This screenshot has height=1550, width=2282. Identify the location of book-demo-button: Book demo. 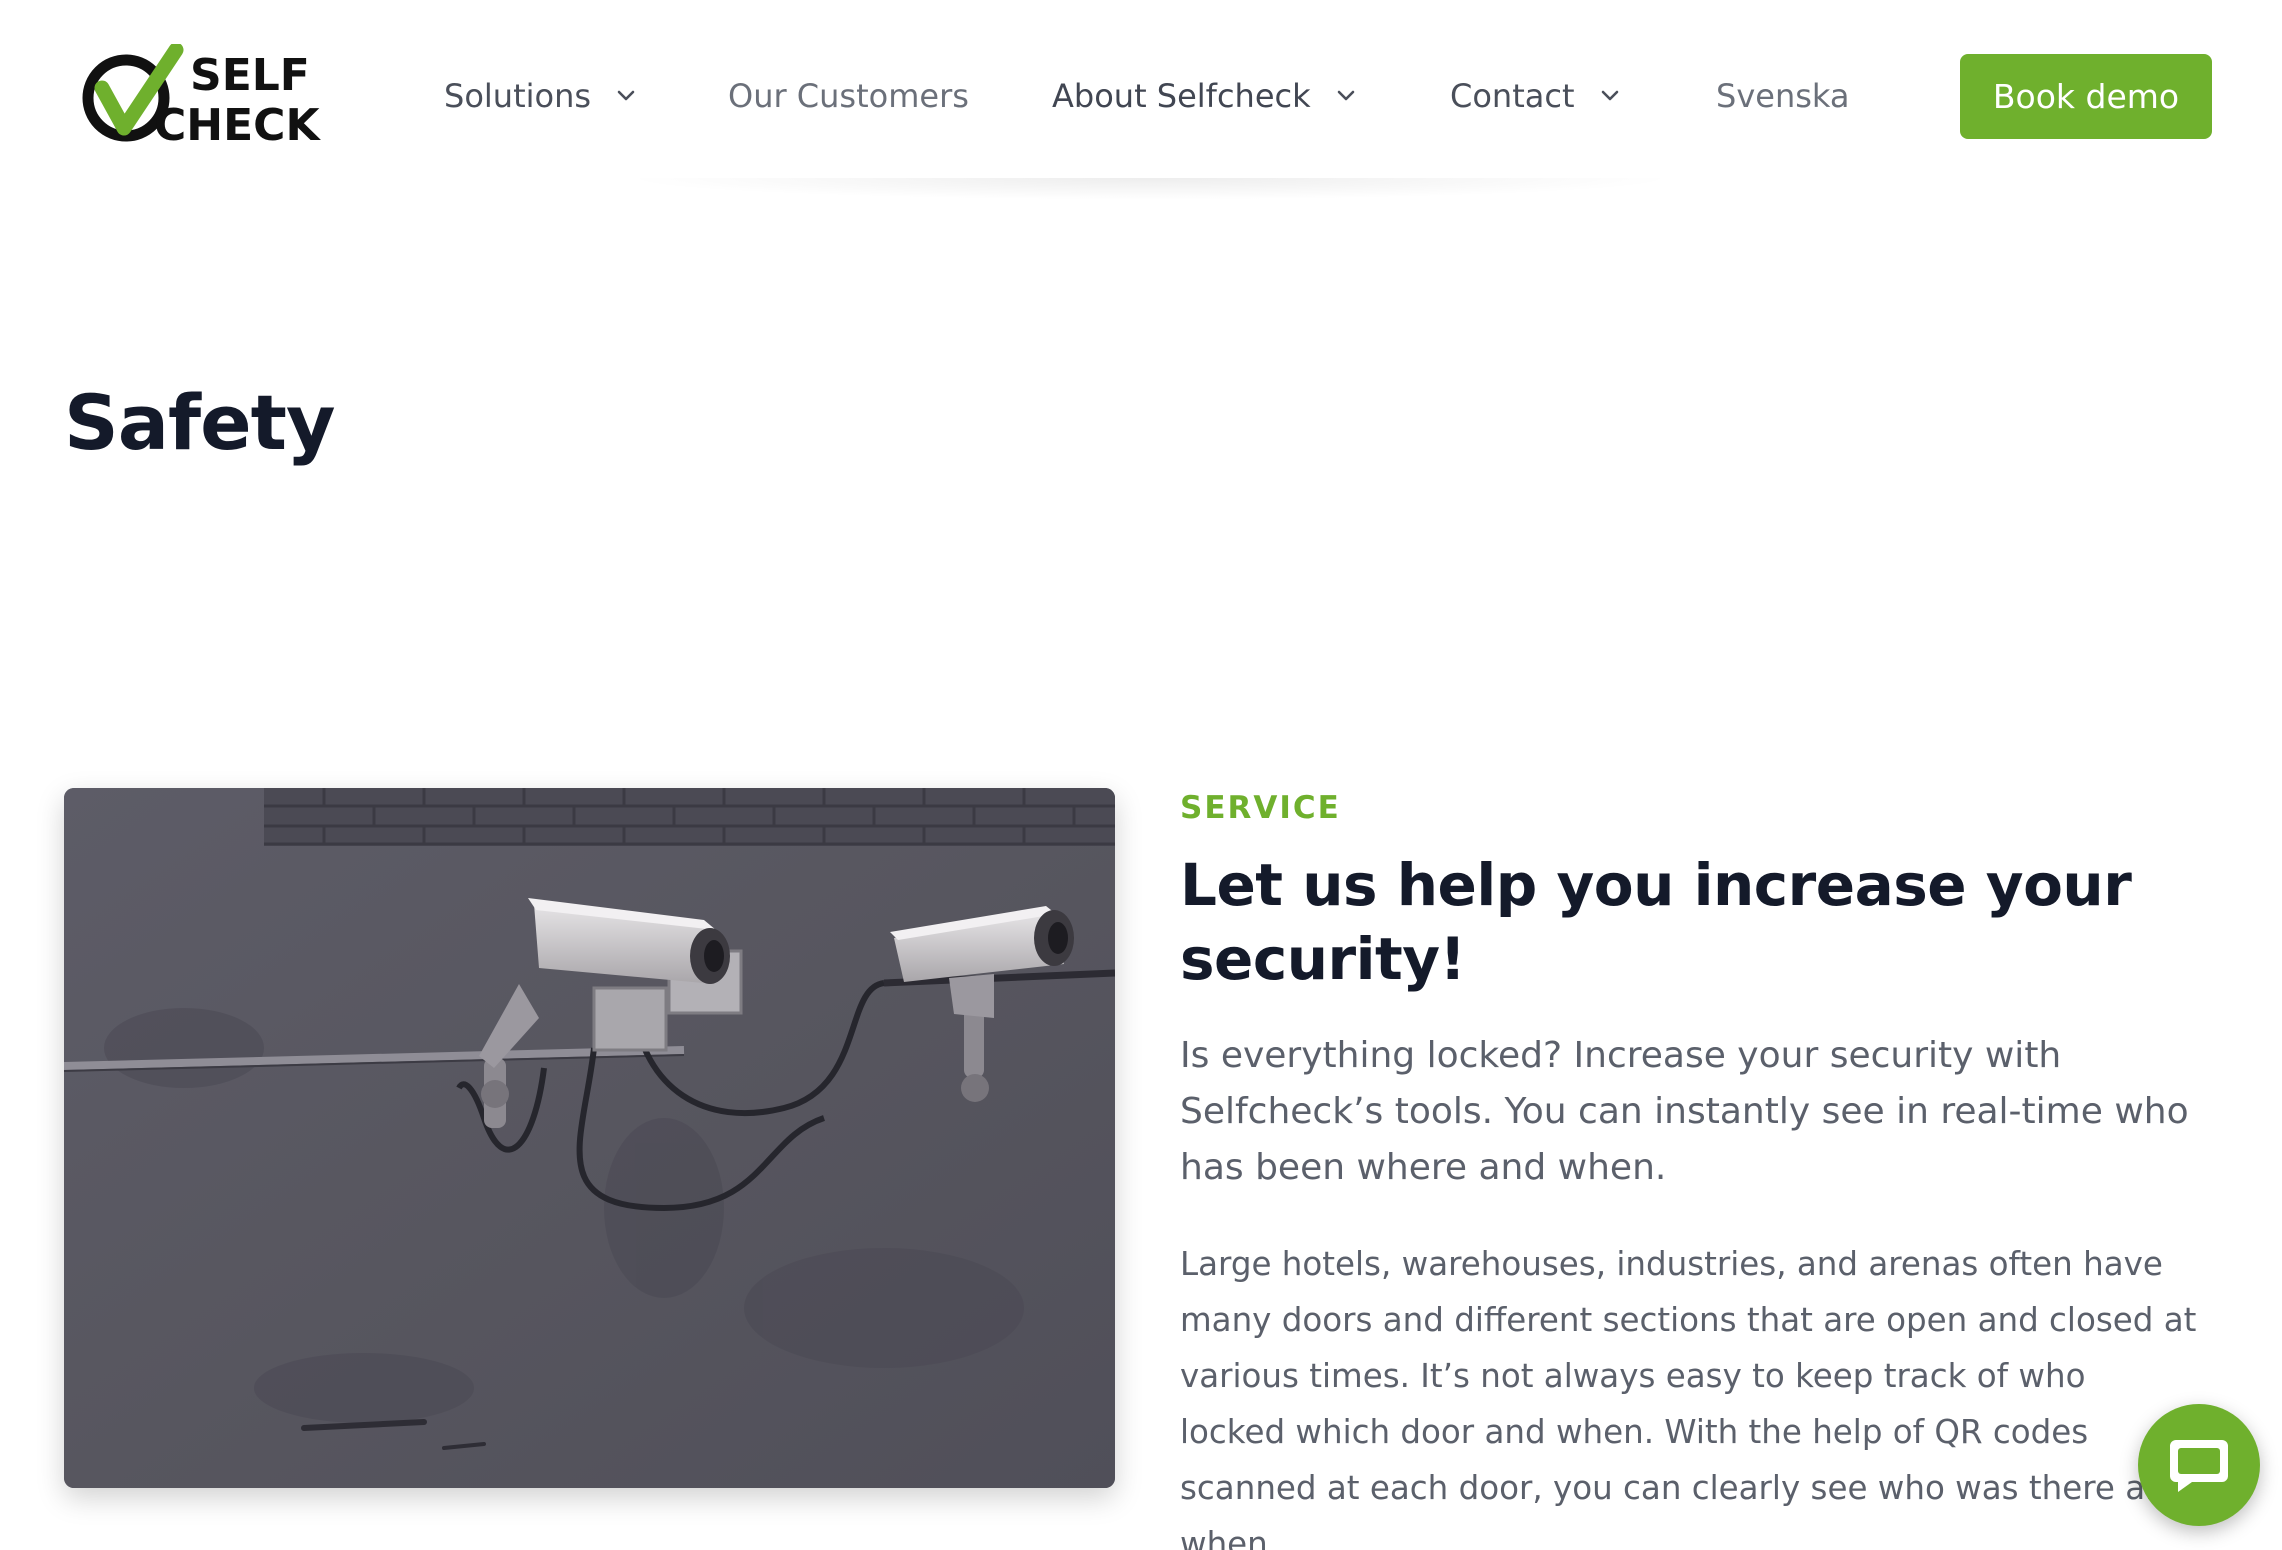
(2086, 96).